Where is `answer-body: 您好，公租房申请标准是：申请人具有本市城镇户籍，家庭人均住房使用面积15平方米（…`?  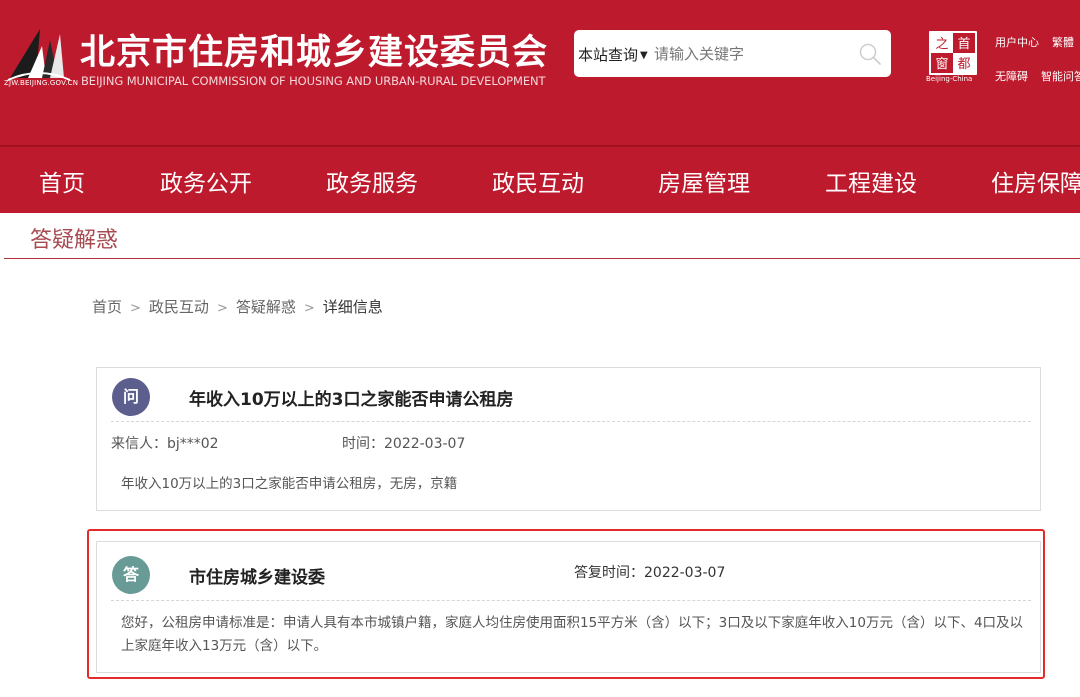 answer-body: 您好，公租房申请标准是：申请人具有本市城镇户籍，家庭人均住房使用面积15平方米（… is located at coordinates (572, 634).